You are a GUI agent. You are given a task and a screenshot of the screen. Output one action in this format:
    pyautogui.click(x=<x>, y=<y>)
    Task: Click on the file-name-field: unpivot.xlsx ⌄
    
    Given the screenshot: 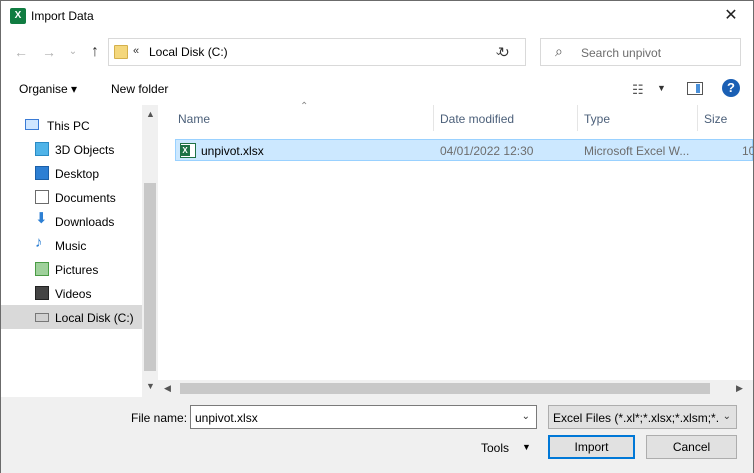 What is the action you would take?
    pyautogui.click(x=363, y=417)
    